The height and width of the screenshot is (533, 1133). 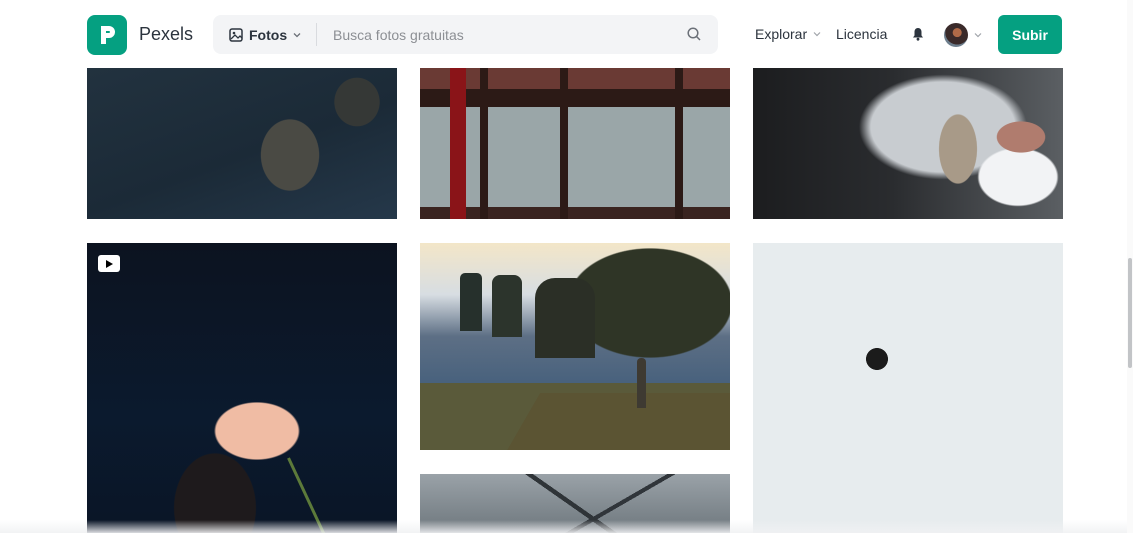 What do you see at coordinates (1030, 34) in the screenshot?
I see `upload-button: Subir` at bounding box center [1030, 34].